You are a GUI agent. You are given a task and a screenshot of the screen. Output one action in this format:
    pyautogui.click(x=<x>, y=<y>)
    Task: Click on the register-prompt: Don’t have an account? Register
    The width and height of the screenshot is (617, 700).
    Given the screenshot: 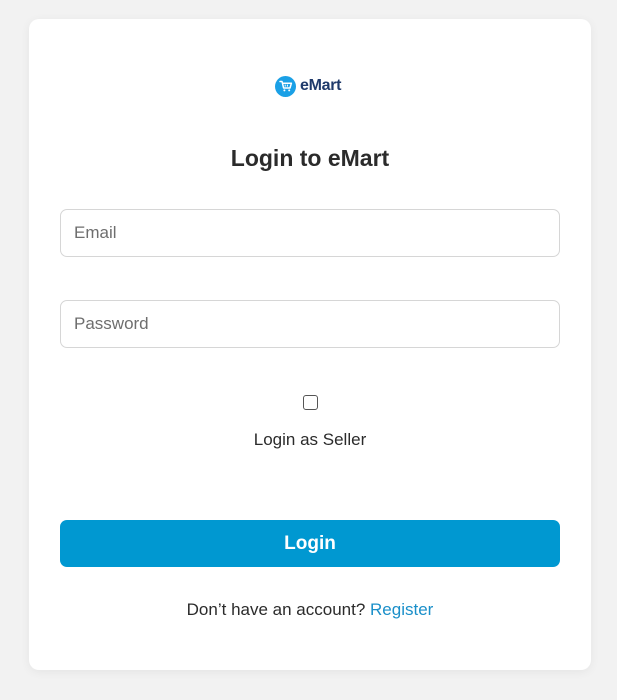 What is the action you would take?
    pyautogui.click(x=310, y=610)
    